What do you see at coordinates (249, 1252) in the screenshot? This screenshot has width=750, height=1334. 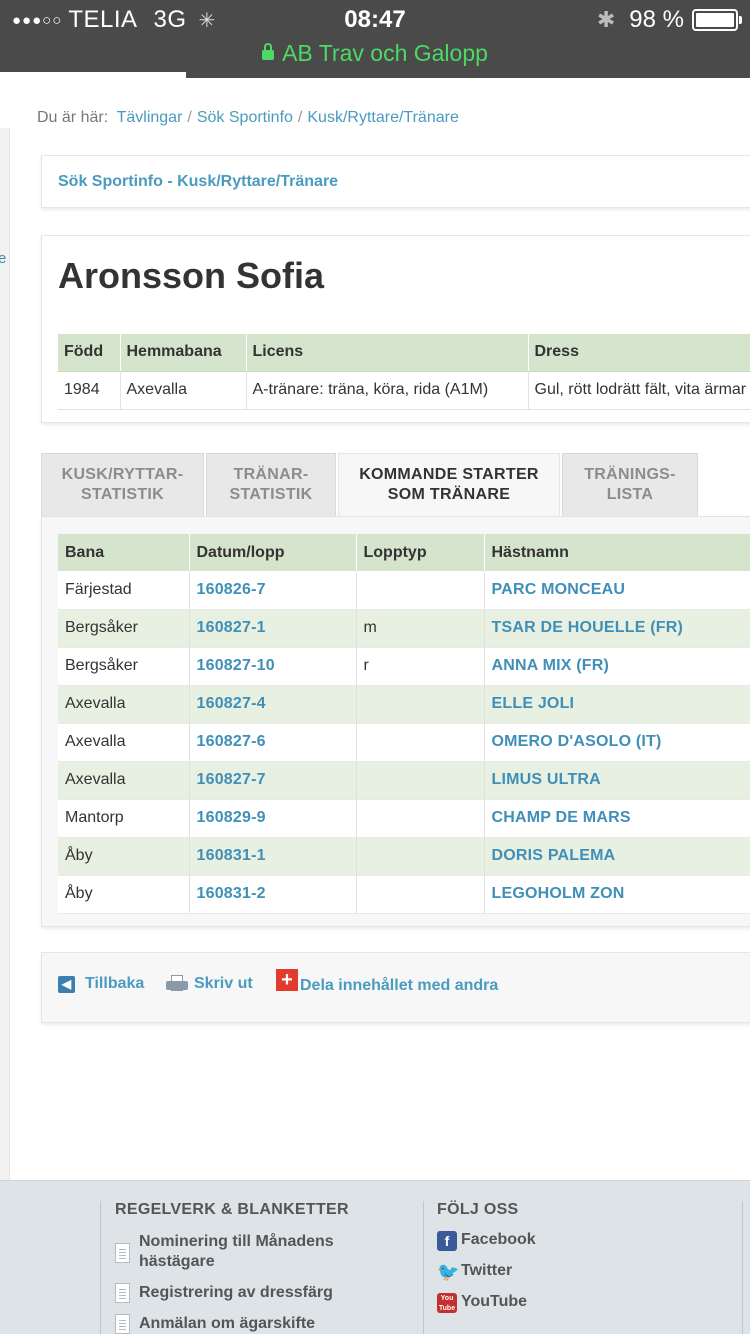 I see `footer-link-nominering: Nominering till Månadens hästägare` at bounding box center [249, 1252].